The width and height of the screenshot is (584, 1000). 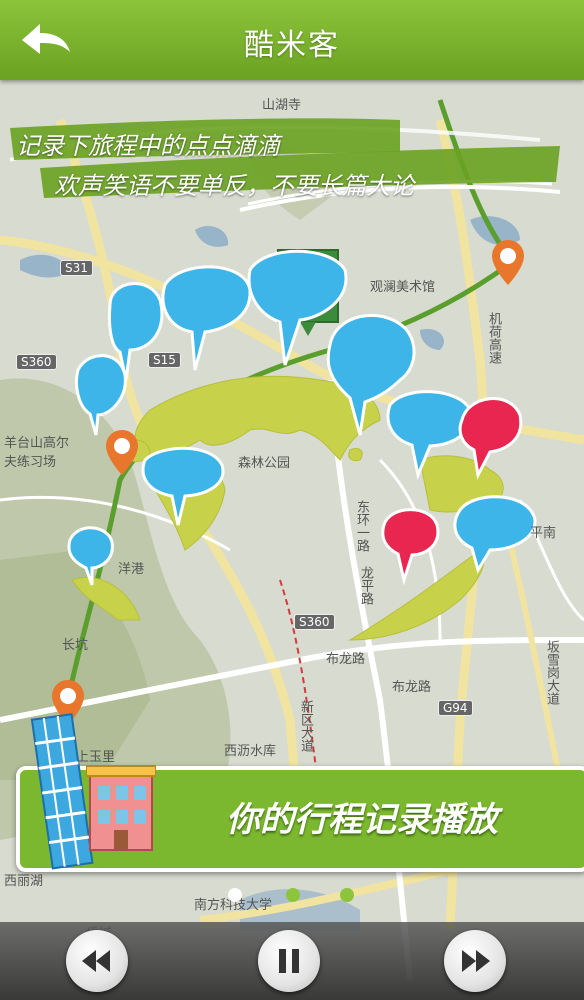 What do you see at coordinates (121, 808) in the screenshot?
I see `building-icon` at bounding box center [121, 808].